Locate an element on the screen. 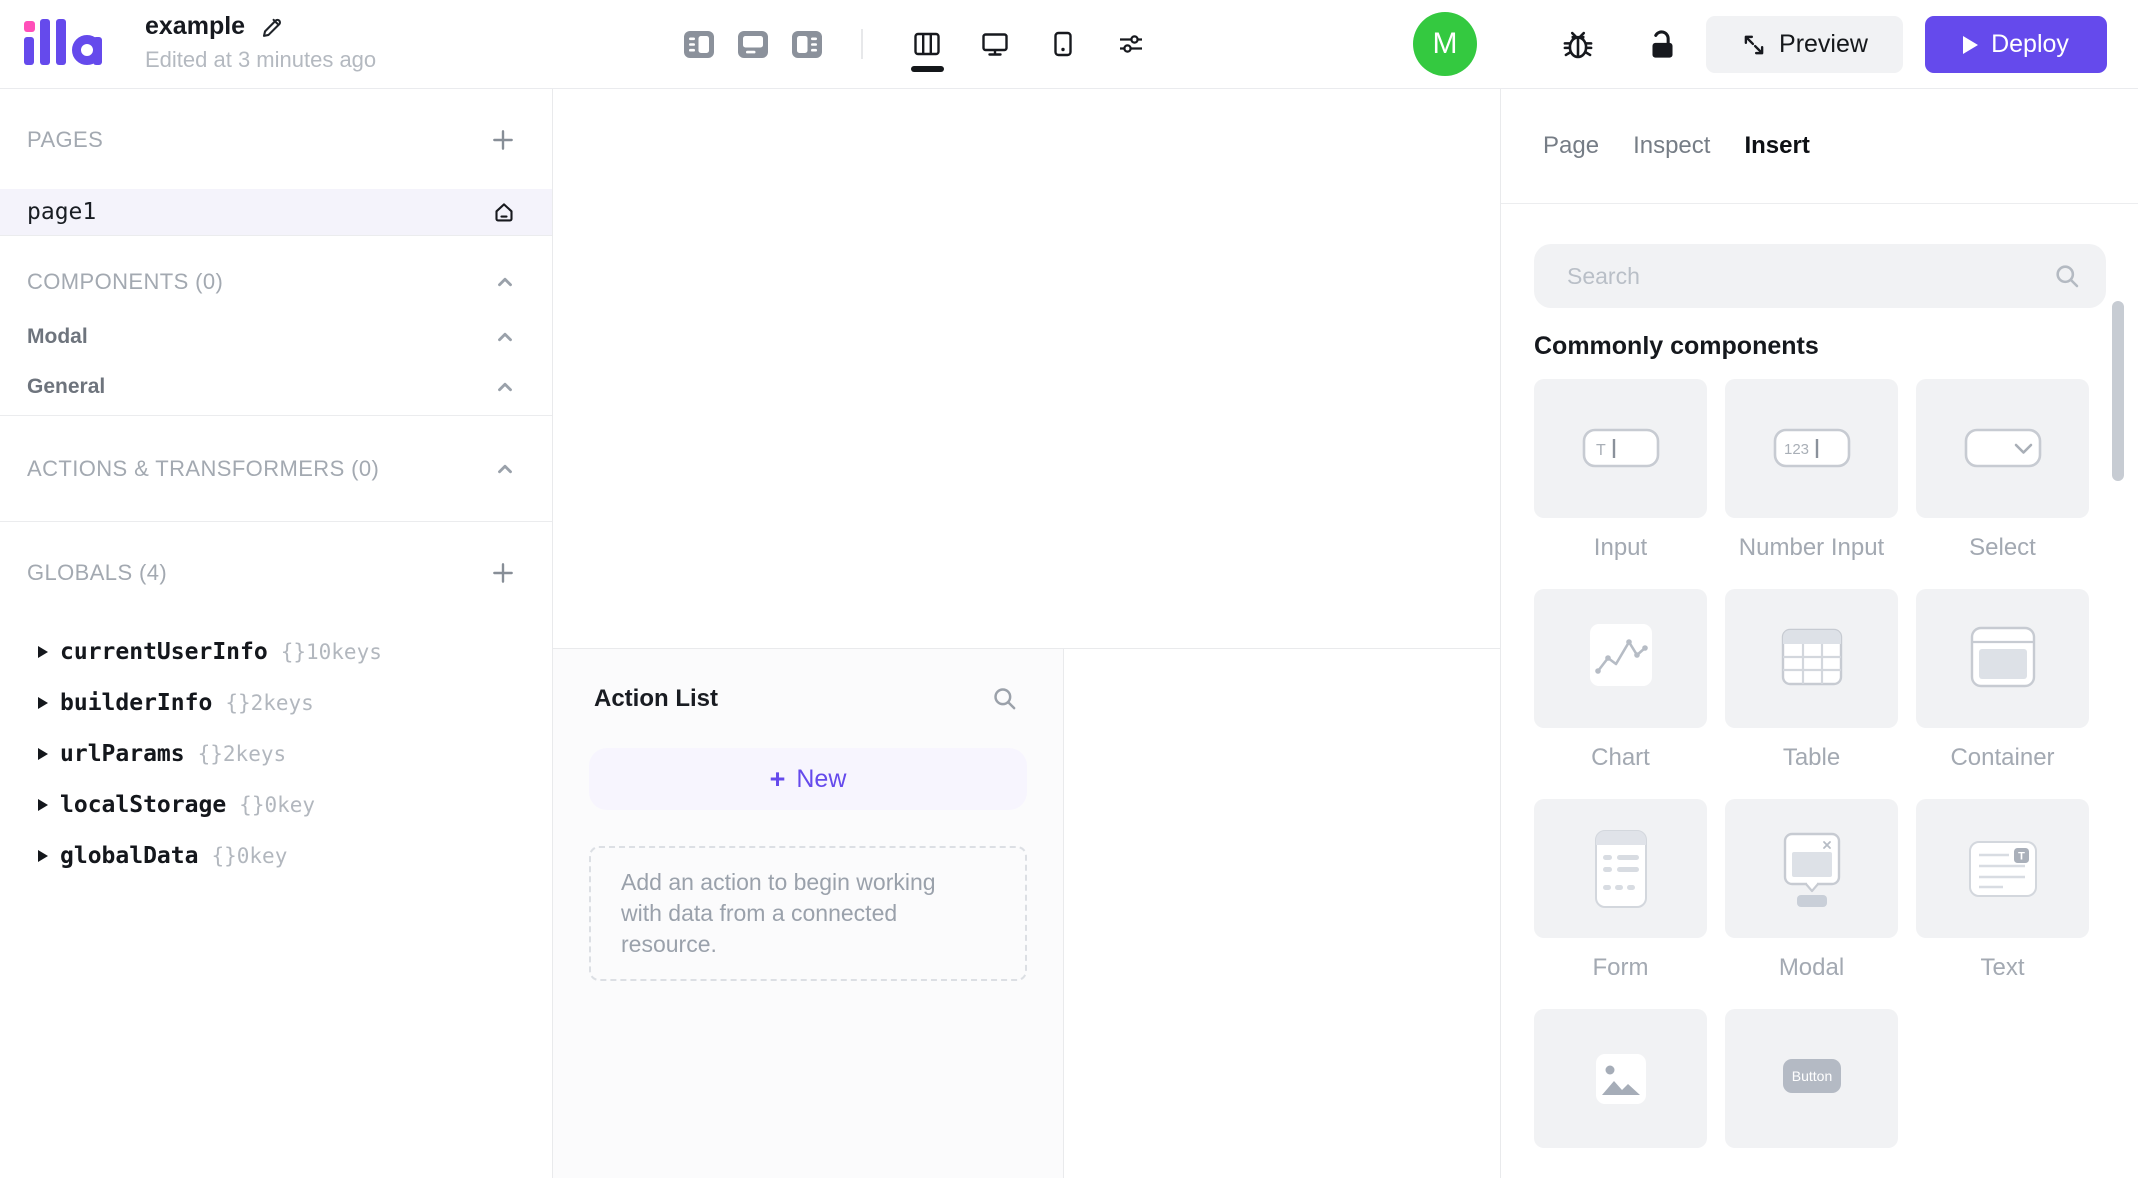 This screenshot has width=2138, height=1178. illa-logo-icon is located at coordinates (64, 43).